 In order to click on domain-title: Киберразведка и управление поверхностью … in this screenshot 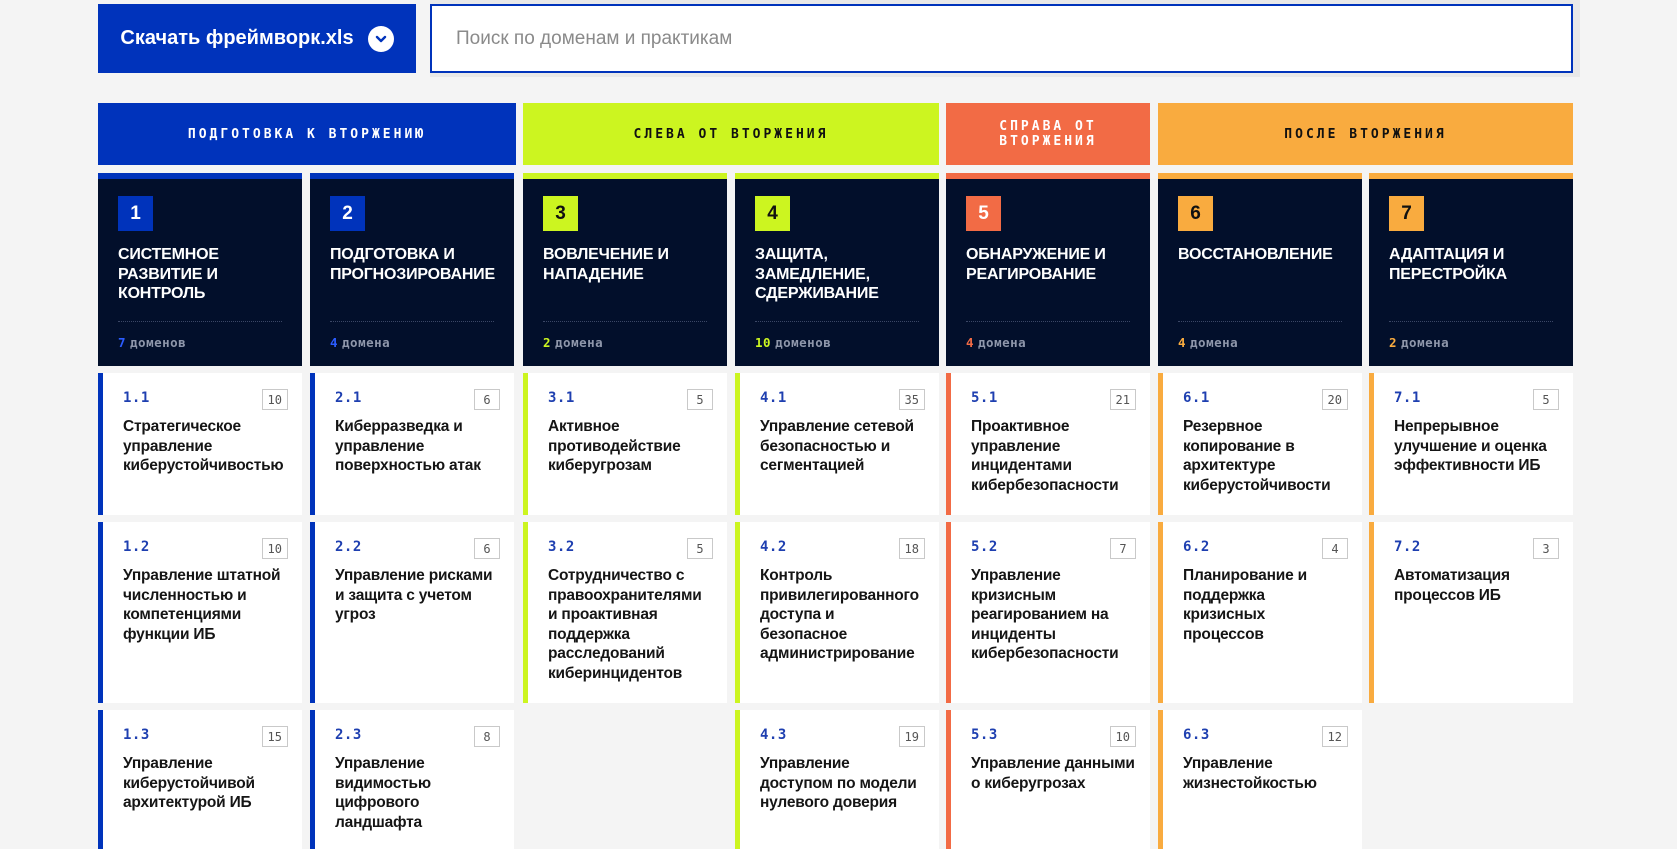, I will do `click(408, 446)`.